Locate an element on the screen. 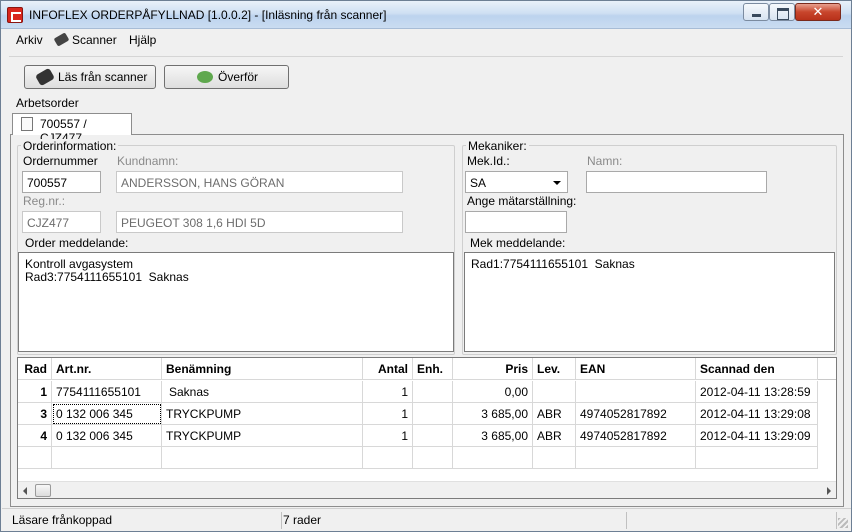  matarstallning-field is located at coordinates (516, 222).